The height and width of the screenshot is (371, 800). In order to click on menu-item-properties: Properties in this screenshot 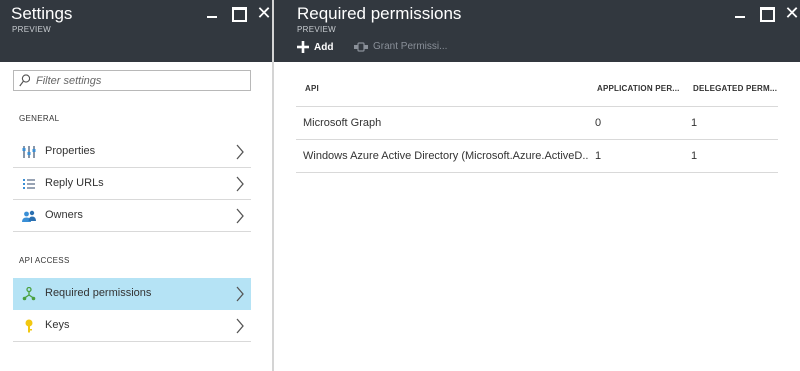, I will do `click(132, 152)`.